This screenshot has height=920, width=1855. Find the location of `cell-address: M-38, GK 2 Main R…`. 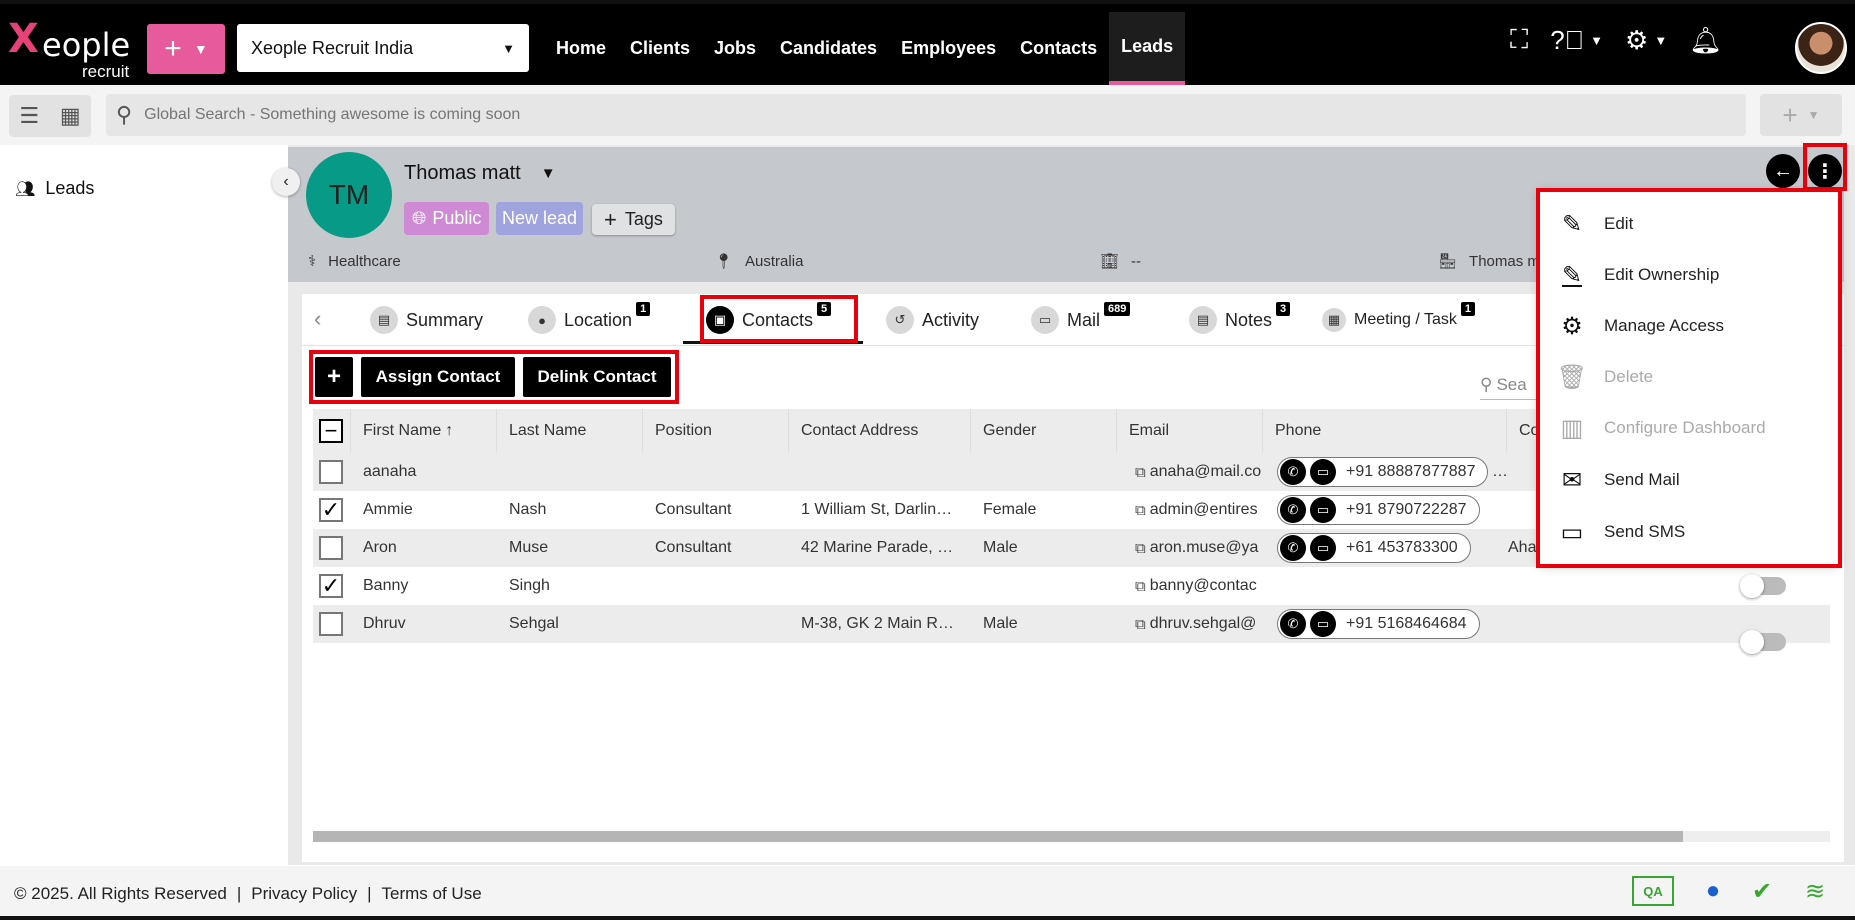

cell-address: M-38, GK 2 Main R… is located at coordinates (877, 623).